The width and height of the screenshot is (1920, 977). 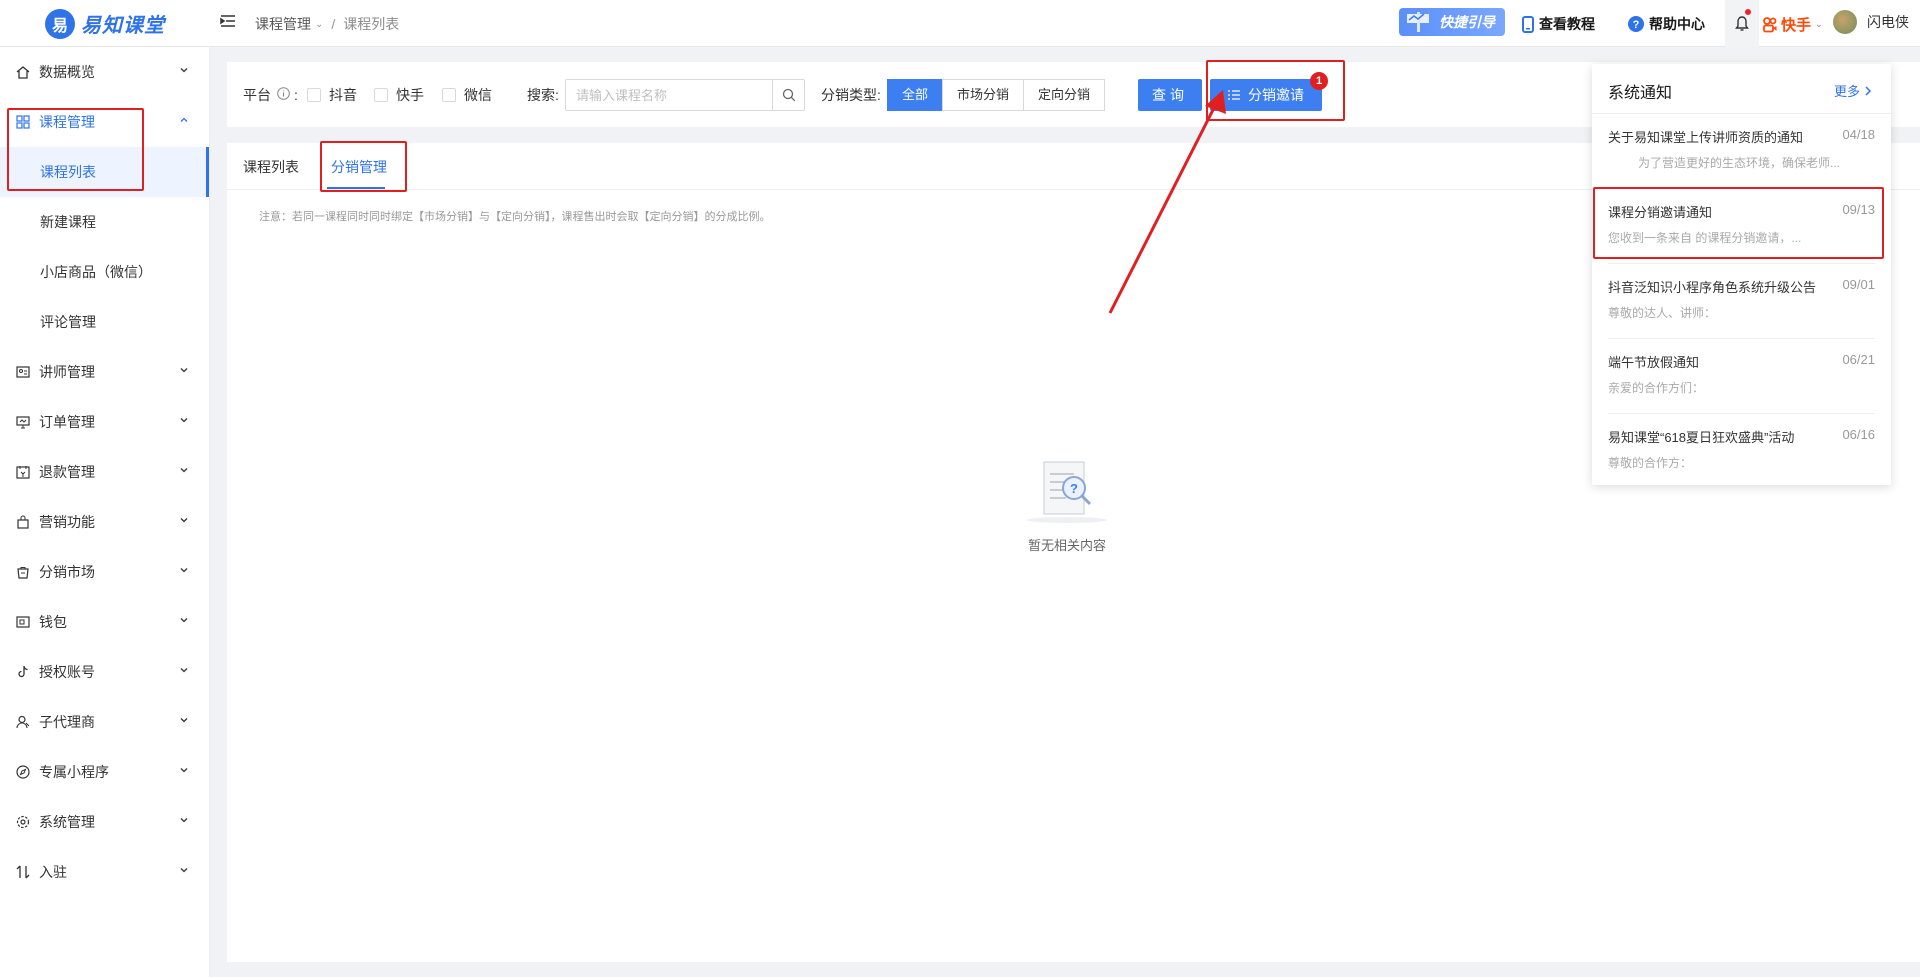 I want to click on sidebar-item-onboarding: 入驻, so click(x=104, y=872).